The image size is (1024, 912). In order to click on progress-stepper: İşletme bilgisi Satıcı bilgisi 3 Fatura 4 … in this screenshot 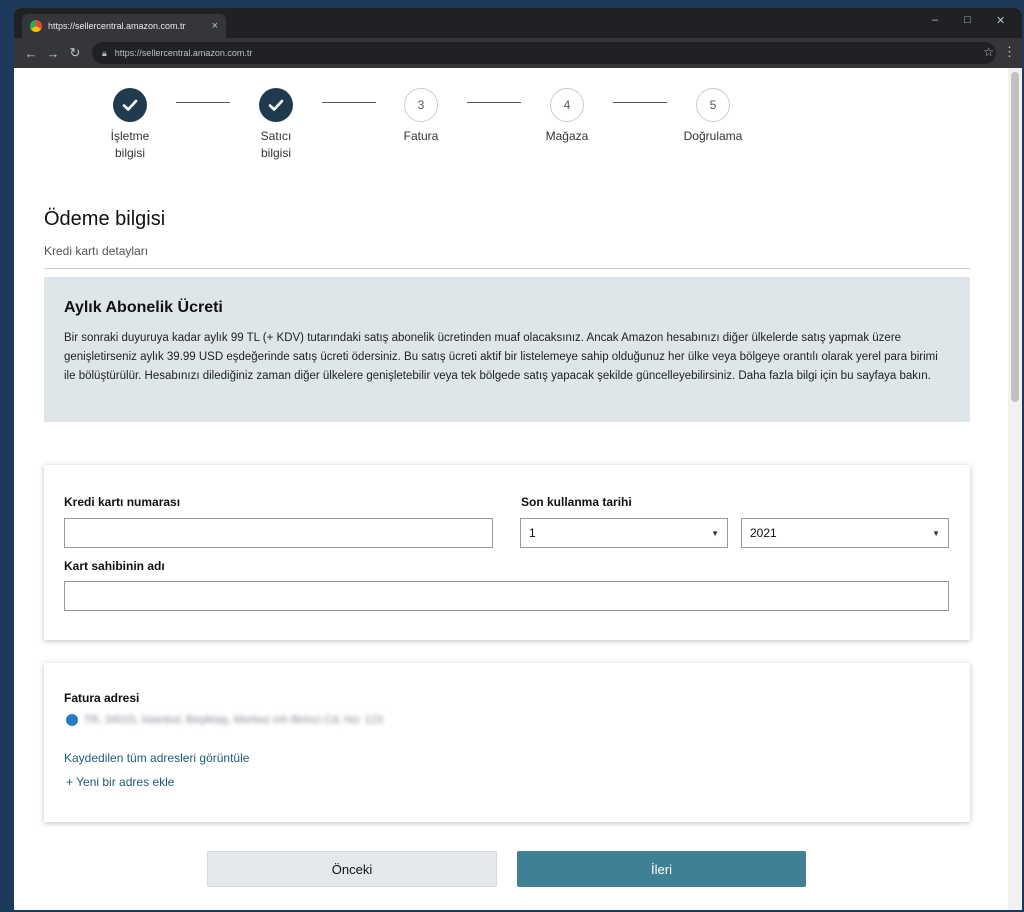, I will do `click(511, 123)`.